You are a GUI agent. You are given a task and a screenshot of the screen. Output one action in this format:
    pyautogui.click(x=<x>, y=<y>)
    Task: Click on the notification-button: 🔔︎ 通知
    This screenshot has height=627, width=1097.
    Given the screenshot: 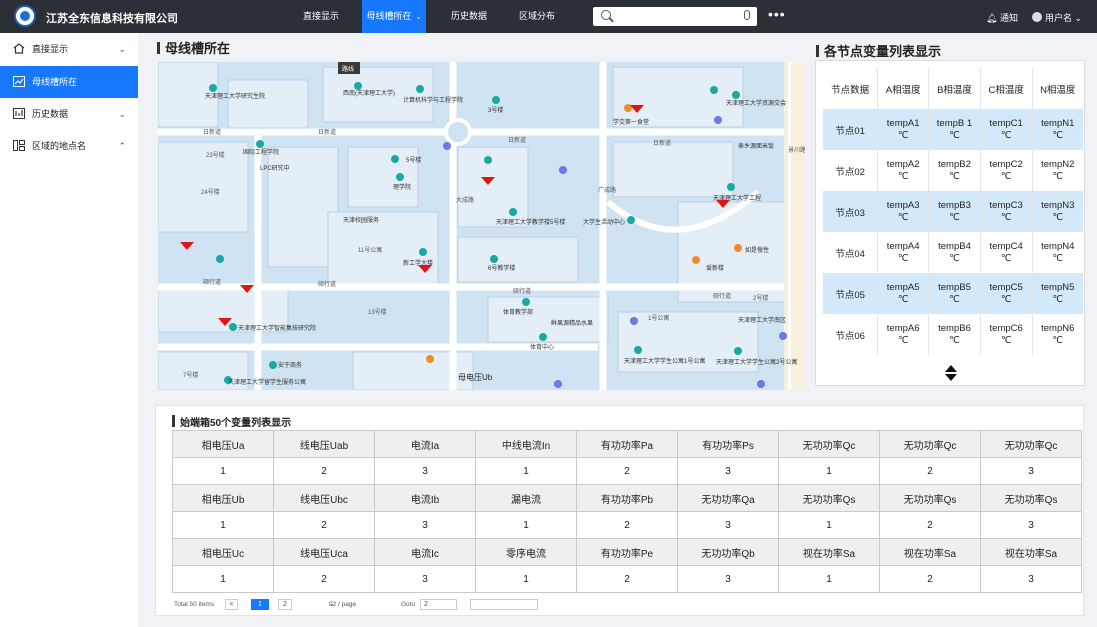 What is the action you would take?
    pyautogui.click(x=1002, y=17)
    